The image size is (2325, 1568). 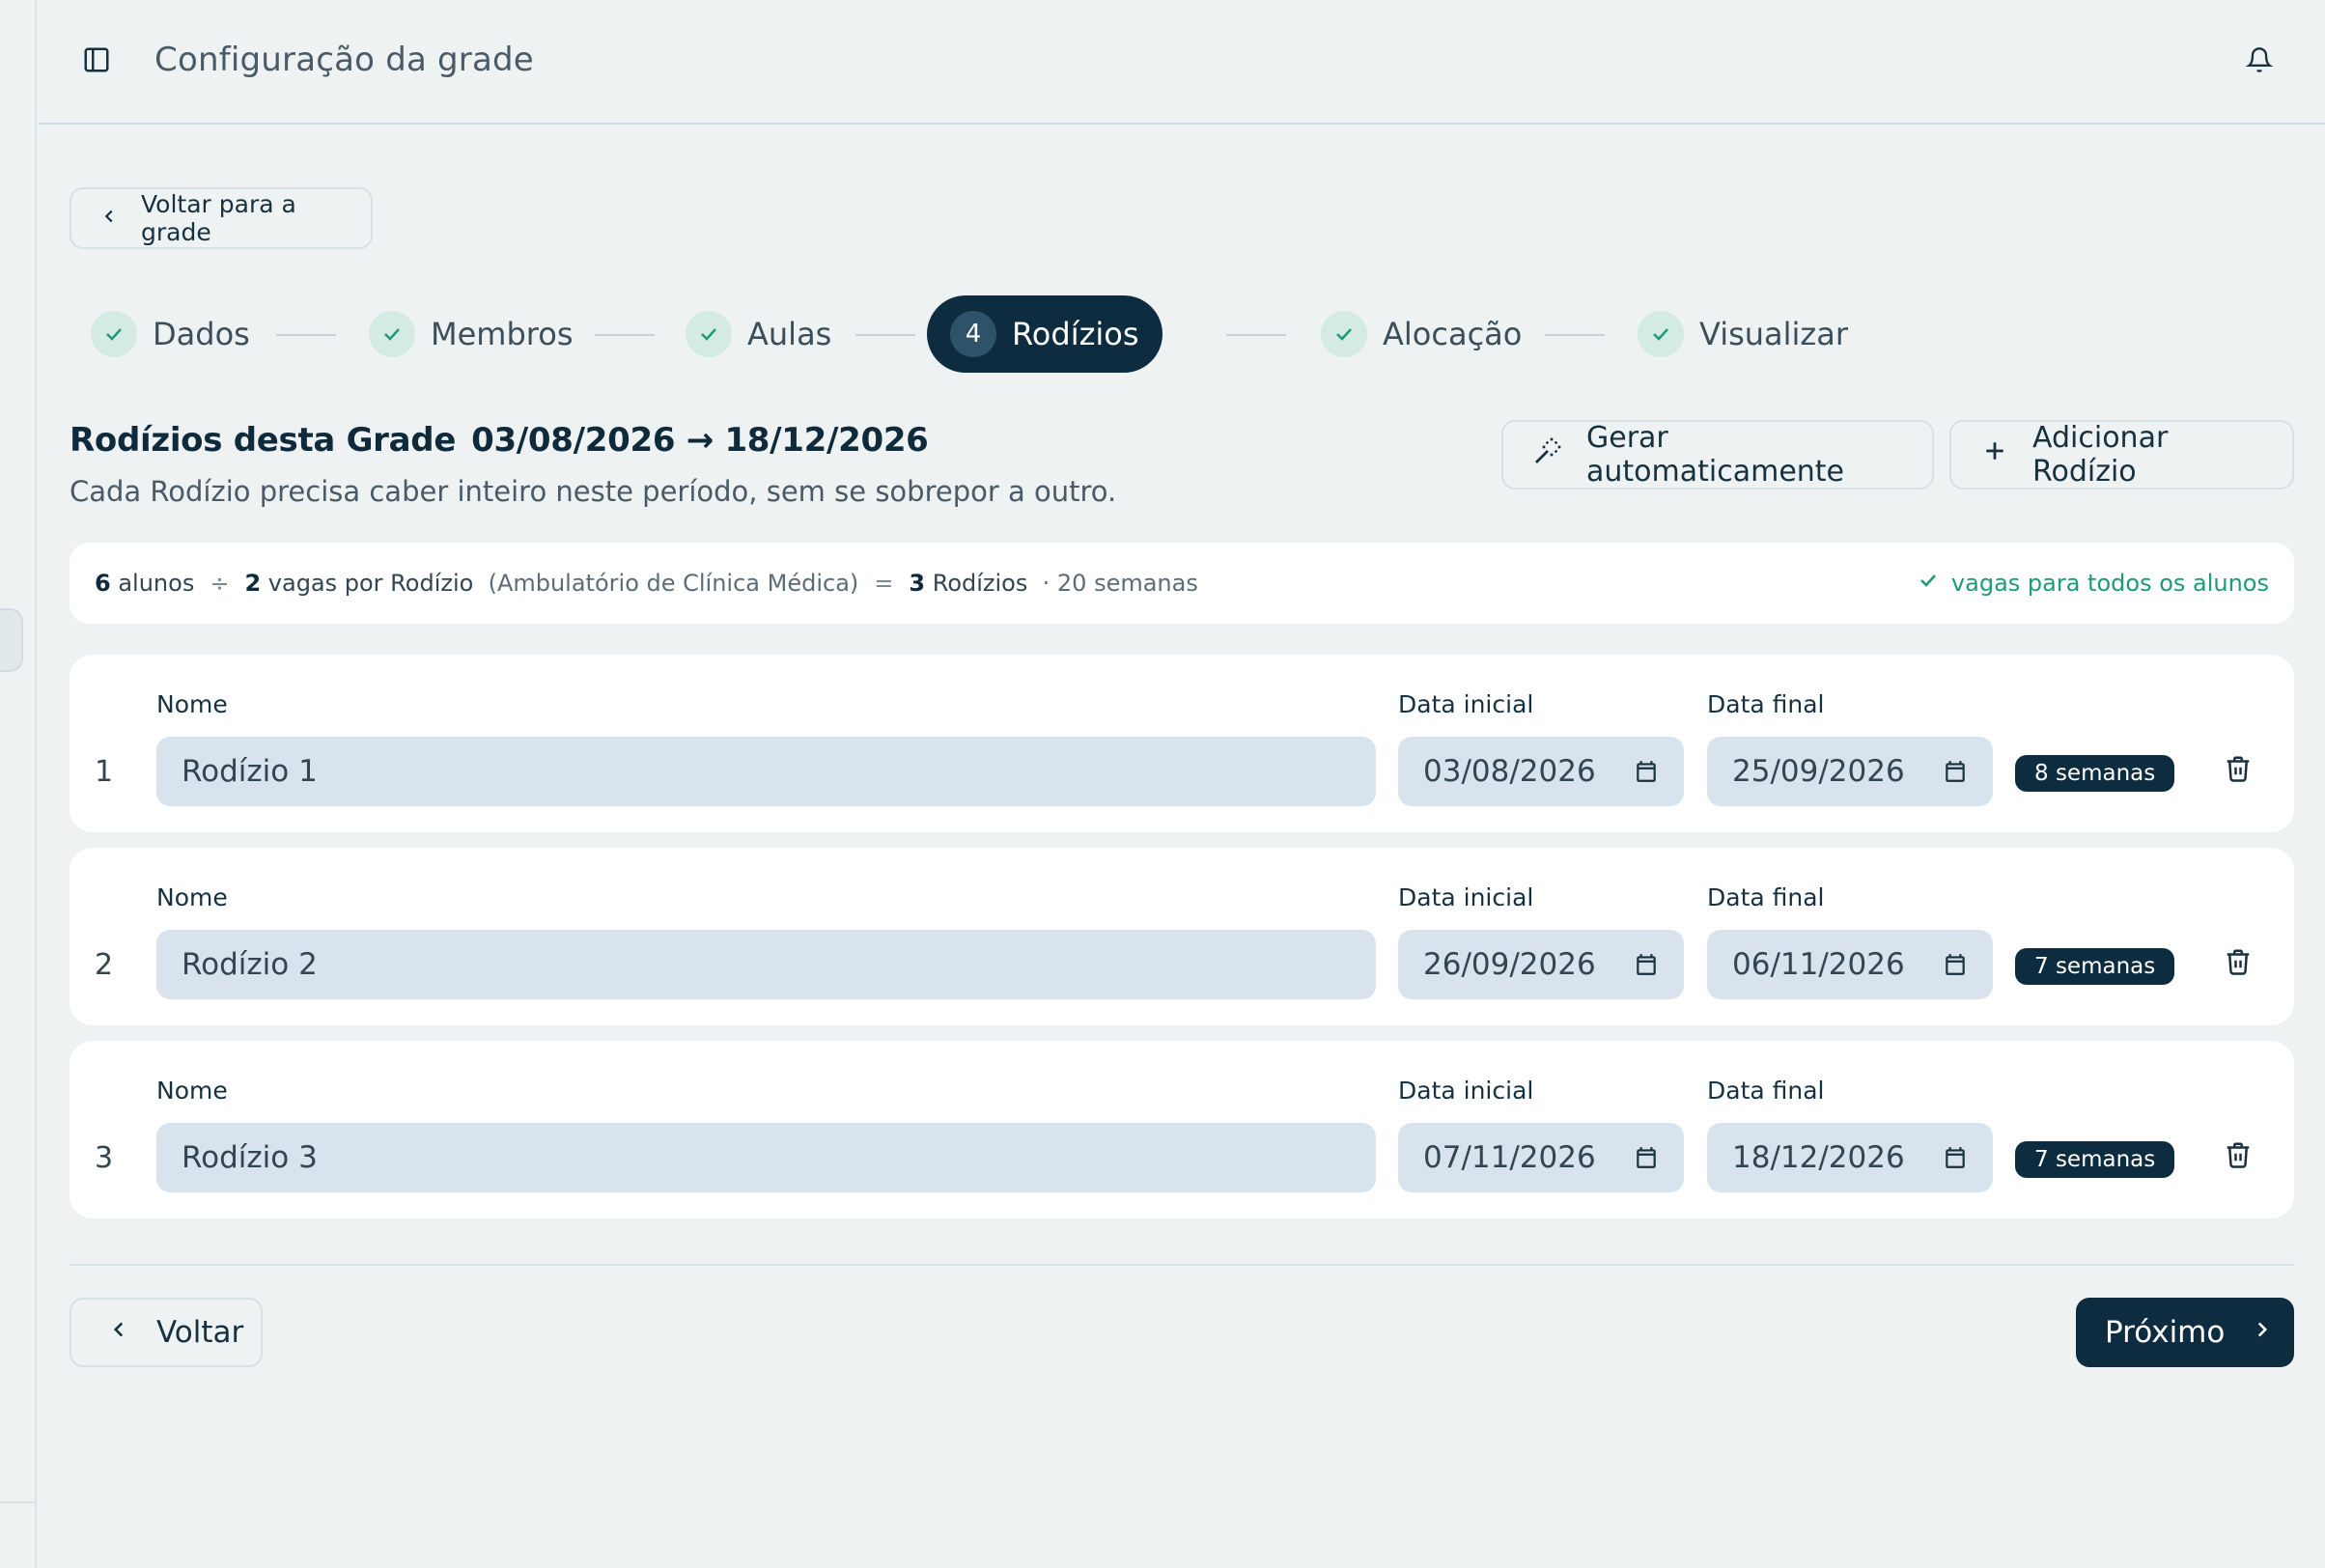 What do you see at coordinates (2262, 1333) in the screenshot?
I see `chevron-right-icon` at bounding box center [2262, 1333].